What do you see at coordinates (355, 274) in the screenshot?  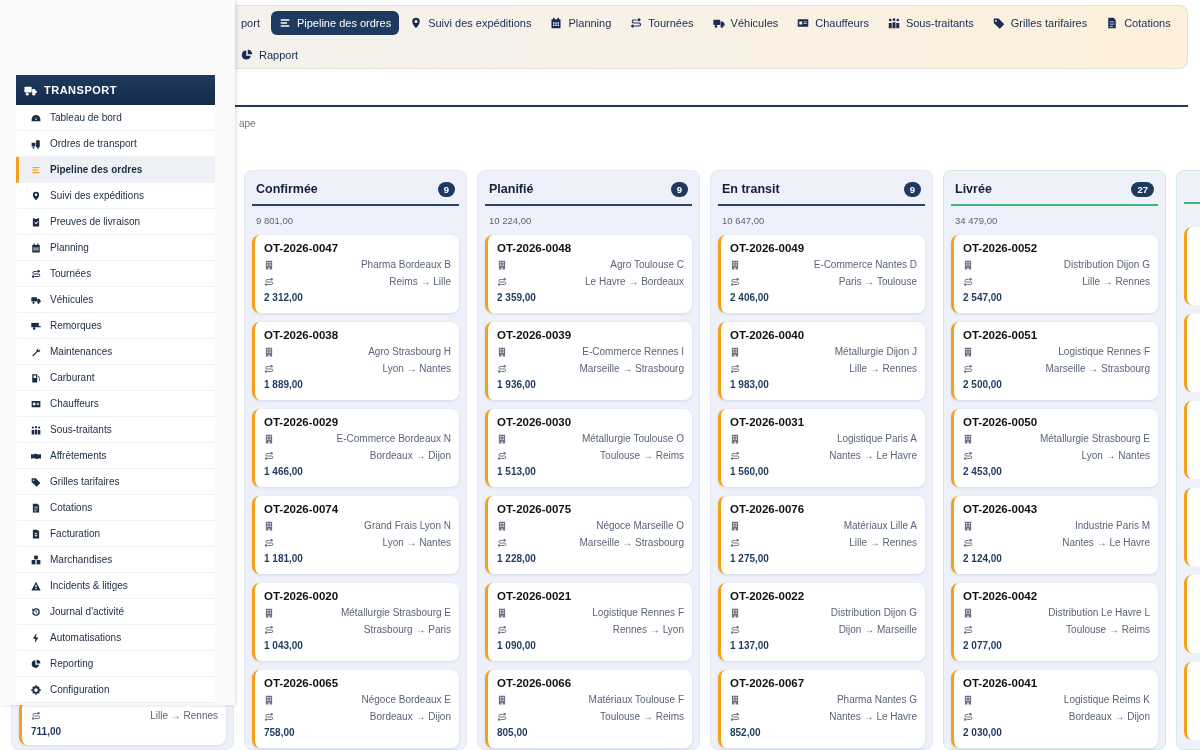 I see `order-card: OT-2026-0047 Pharma Bordeaux B Reims → Lille 2 312,00` at bounding box center [355, 274].